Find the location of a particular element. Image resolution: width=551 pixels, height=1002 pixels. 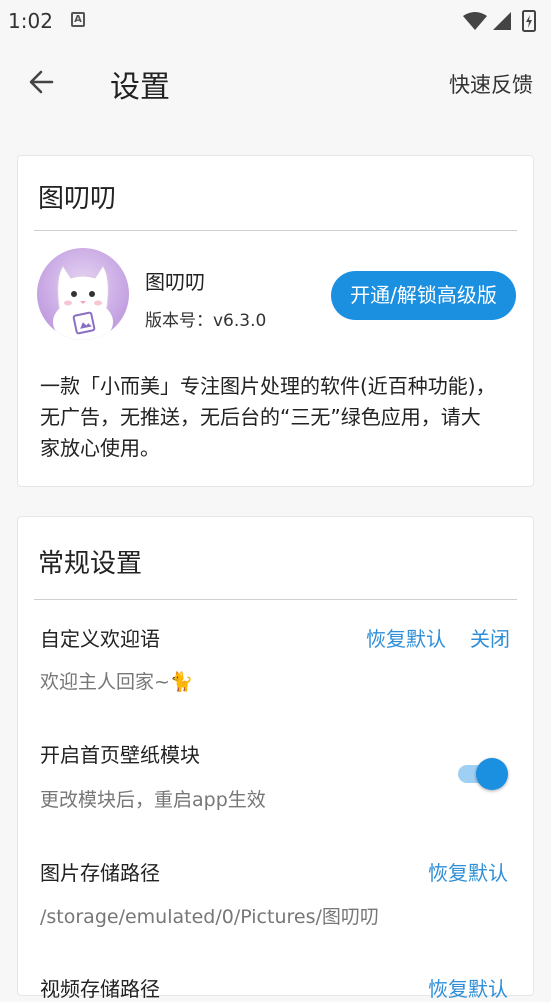

video-path-restore-default-button: 恢复默认 is located at coordinates (468, 987).